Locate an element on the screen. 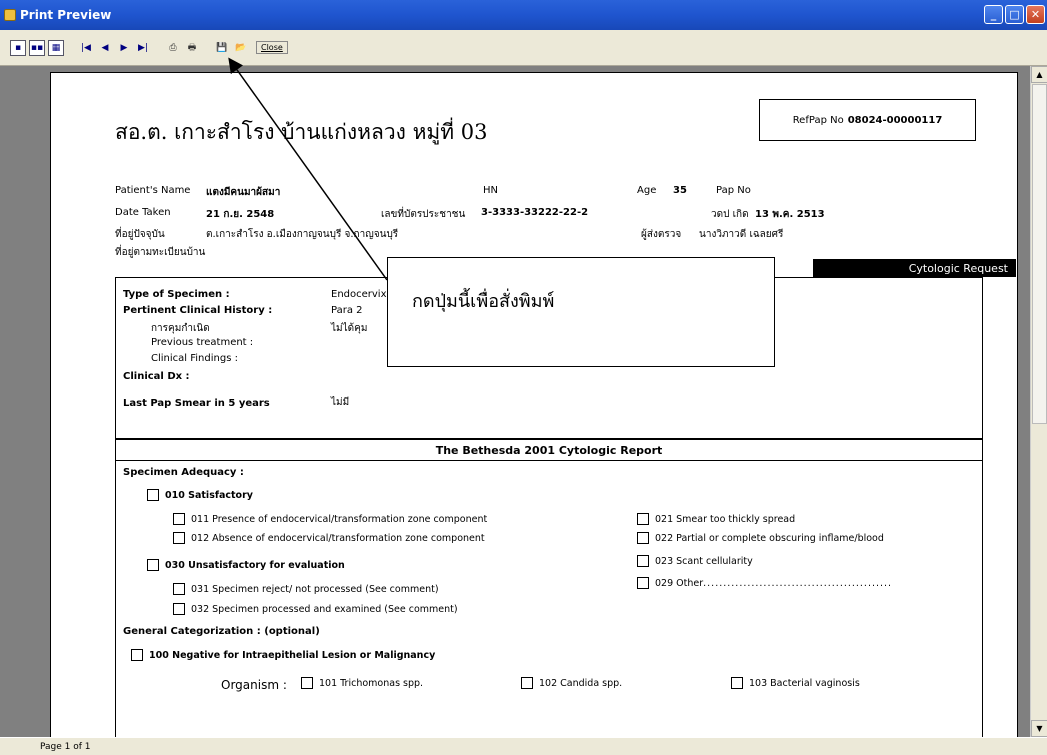  window-title: Print Preview is located at coordinates (66, 15).